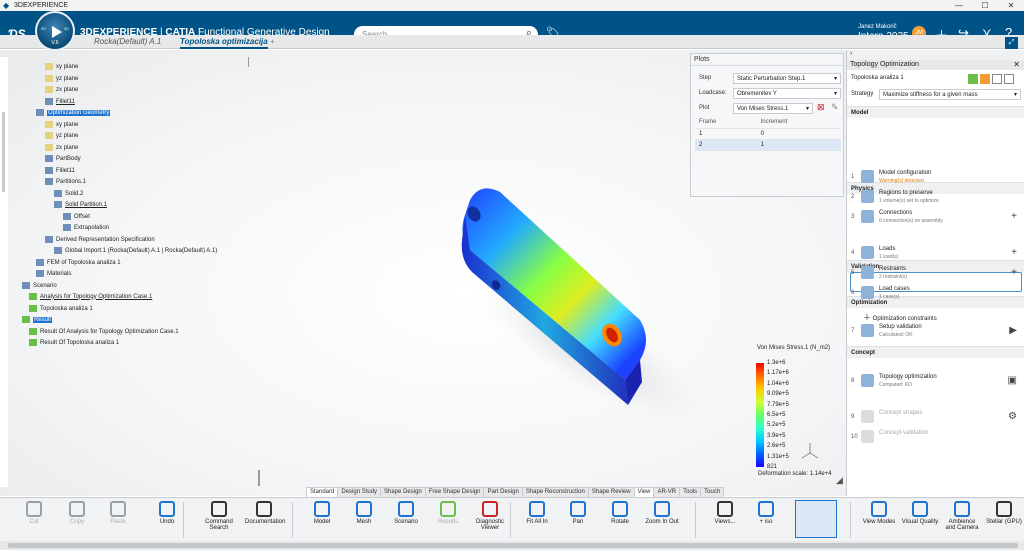  I want to click on toolbar-button: Copy, so click(77, 513).